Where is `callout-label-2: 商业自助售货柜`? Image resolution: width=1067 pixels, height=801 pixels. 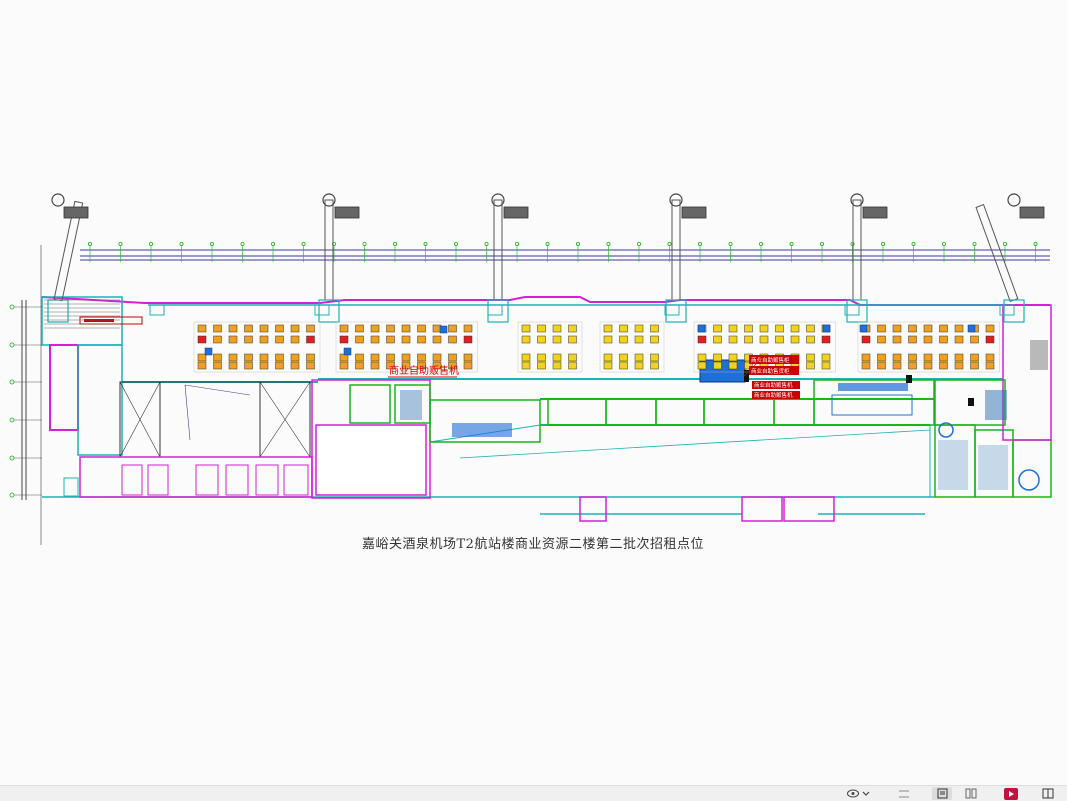
callout-label-2: 商业自助售货柜 is located at coordinates (770, 371).